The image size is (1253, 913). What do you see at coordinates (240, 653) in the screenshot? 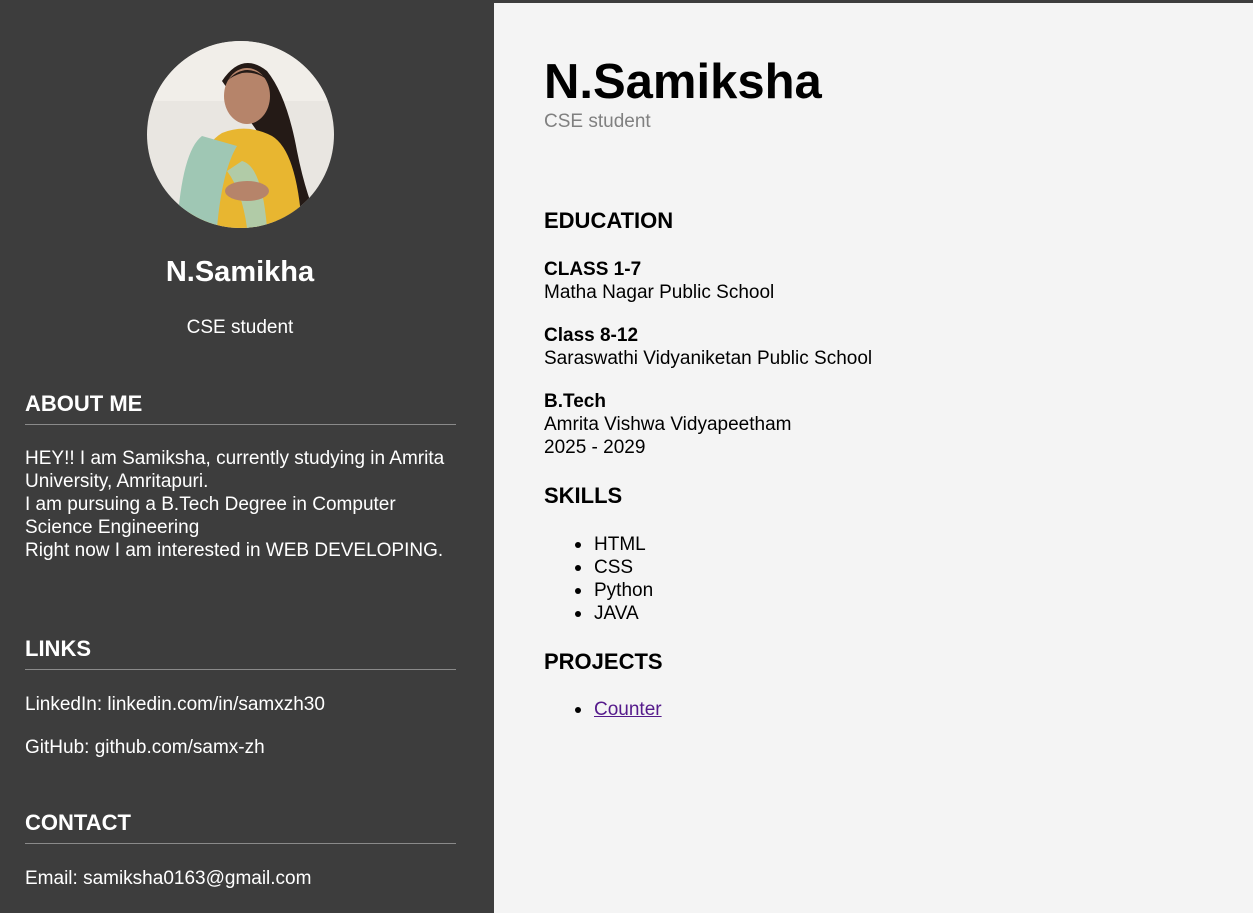
I see `links-heading: LINKS` at bounding box center [240, 653].